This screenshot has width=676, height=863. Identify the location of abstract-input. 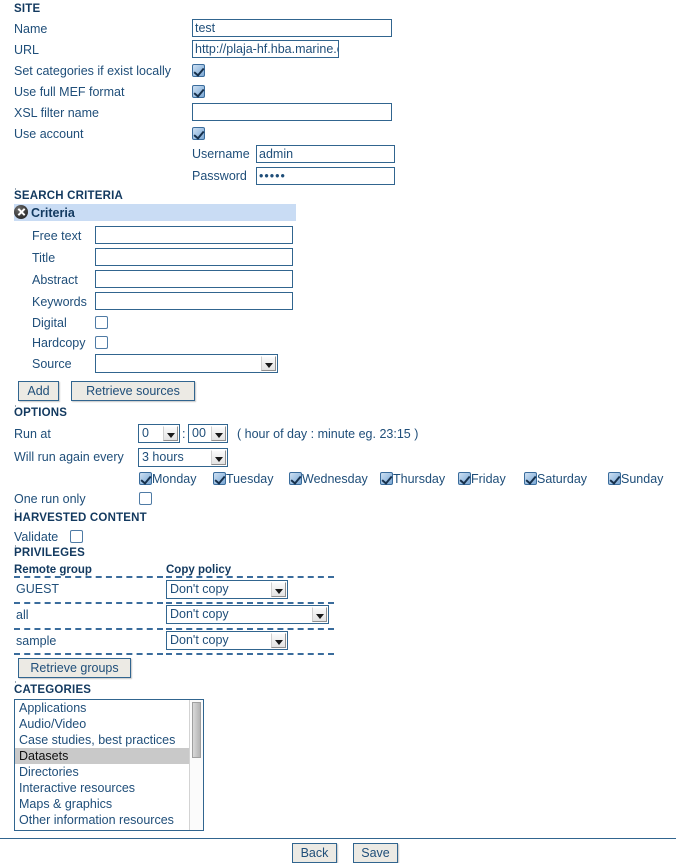
(194, 279).